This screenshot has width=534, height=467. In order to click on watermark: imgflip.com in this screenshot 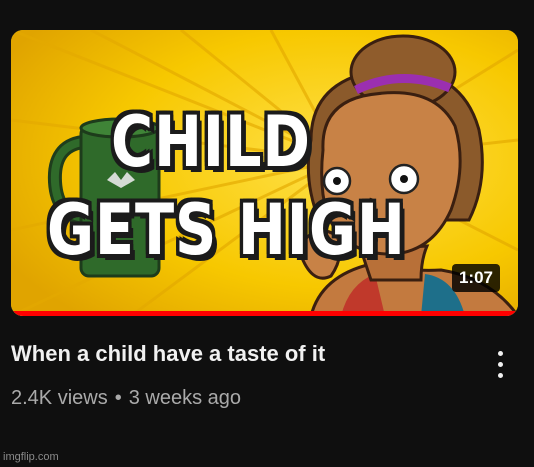, I will do `click(31, 457)`.